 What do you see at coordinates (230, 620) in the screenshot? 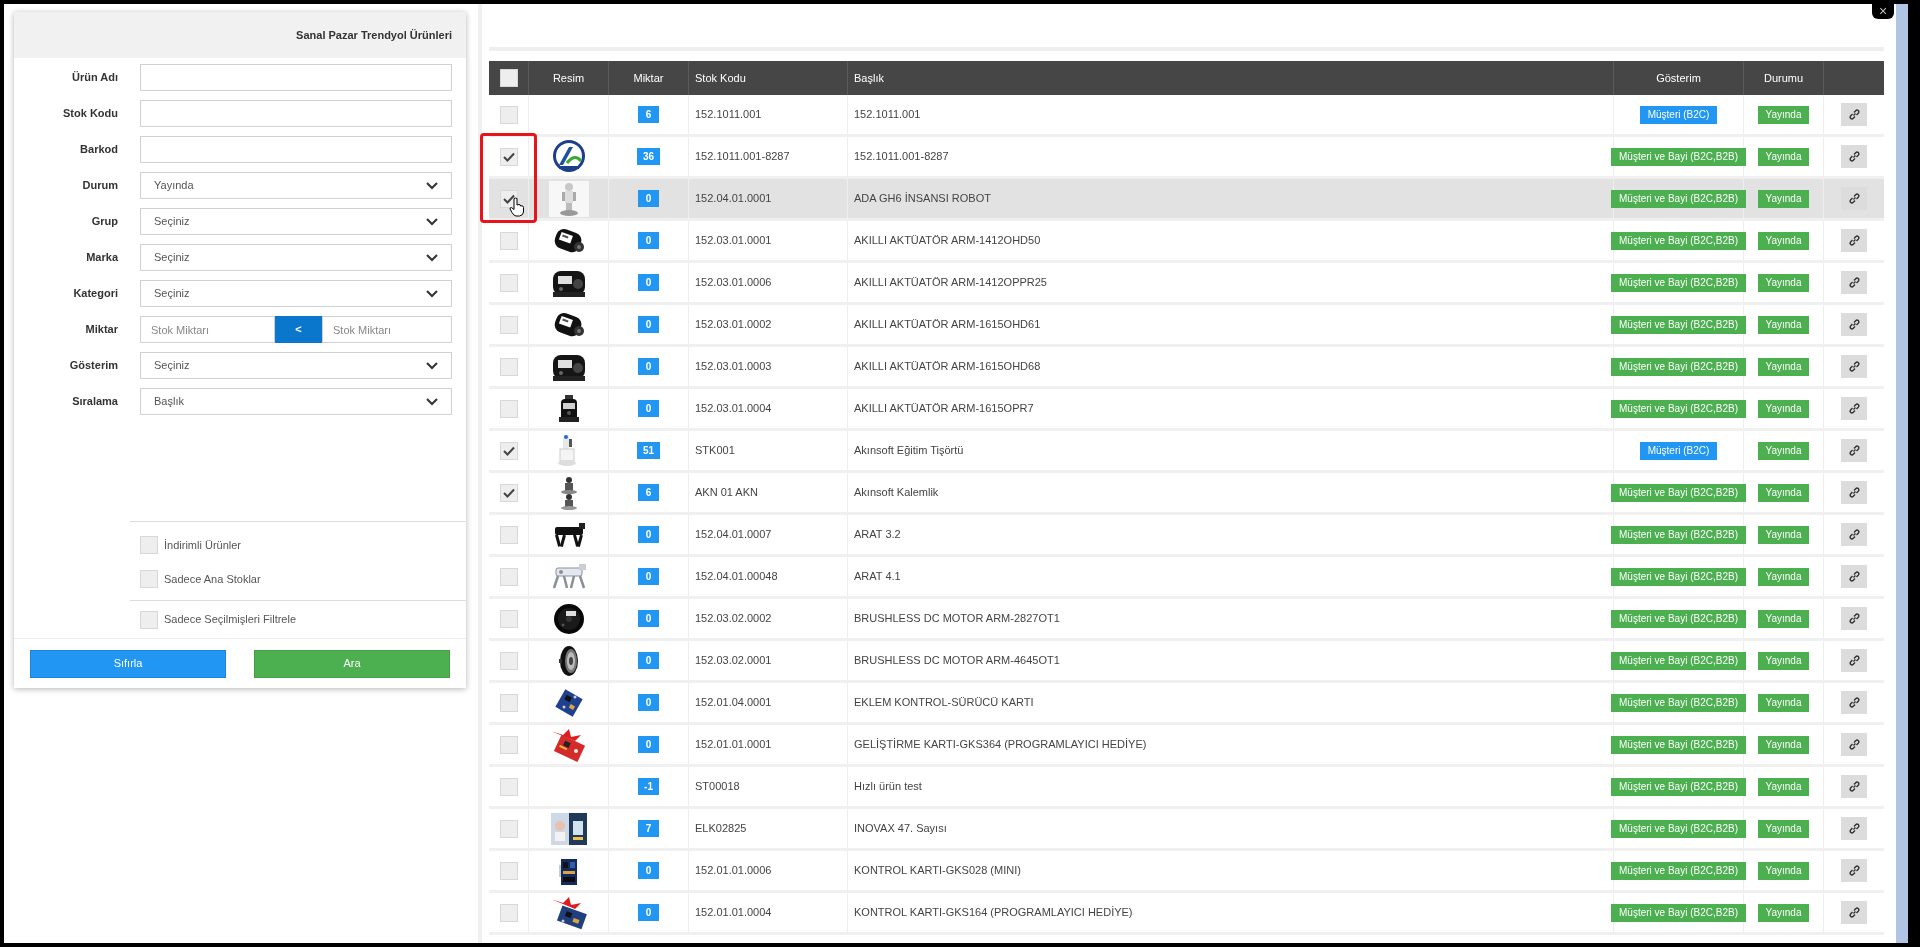
I see `option-label: Sadece Seçilmişleri Filtrele` at bounding box center [230, 620].